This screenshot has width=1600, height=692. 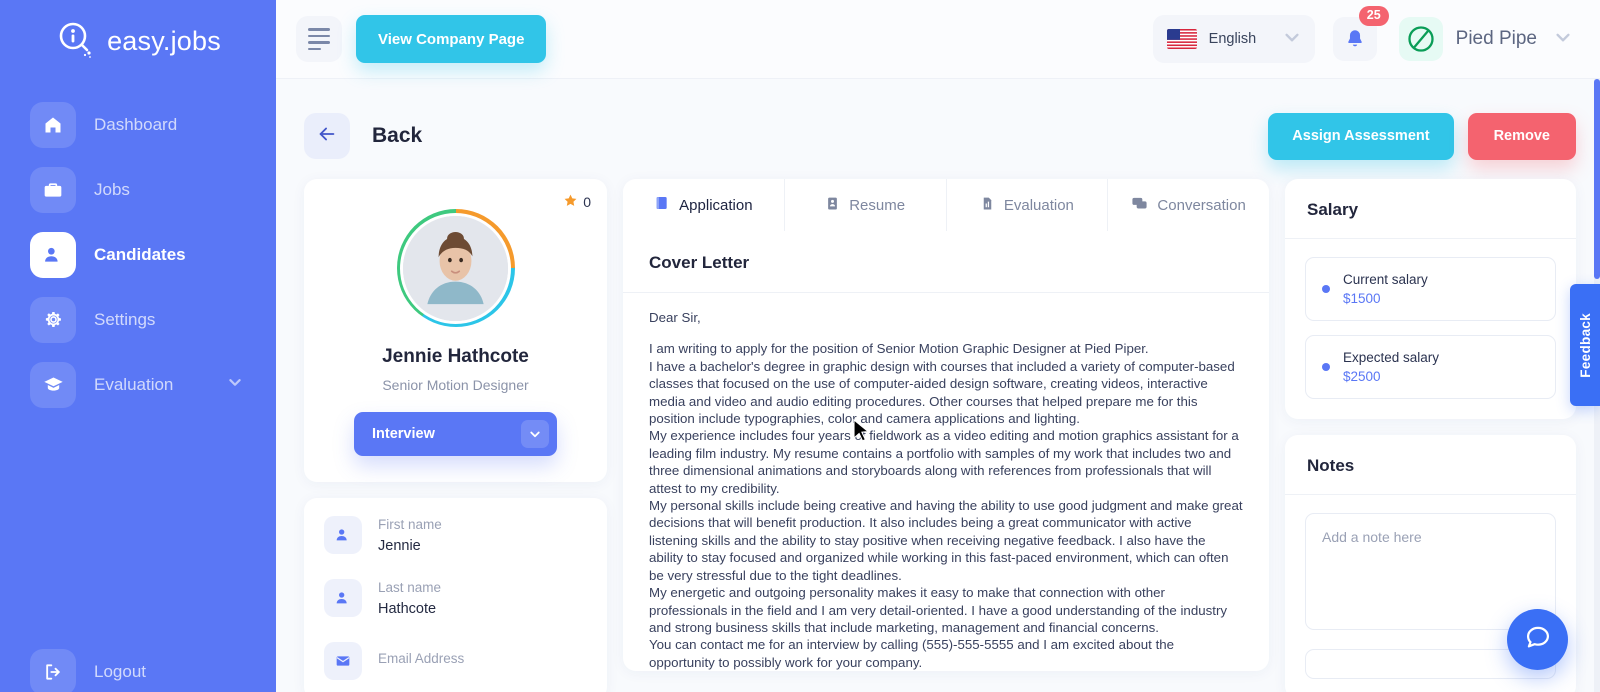 What do you see at coordinates (1038, 205) in the screenshot?
I see `tab-label: Evaluation` at bounding box center [1038, 205].